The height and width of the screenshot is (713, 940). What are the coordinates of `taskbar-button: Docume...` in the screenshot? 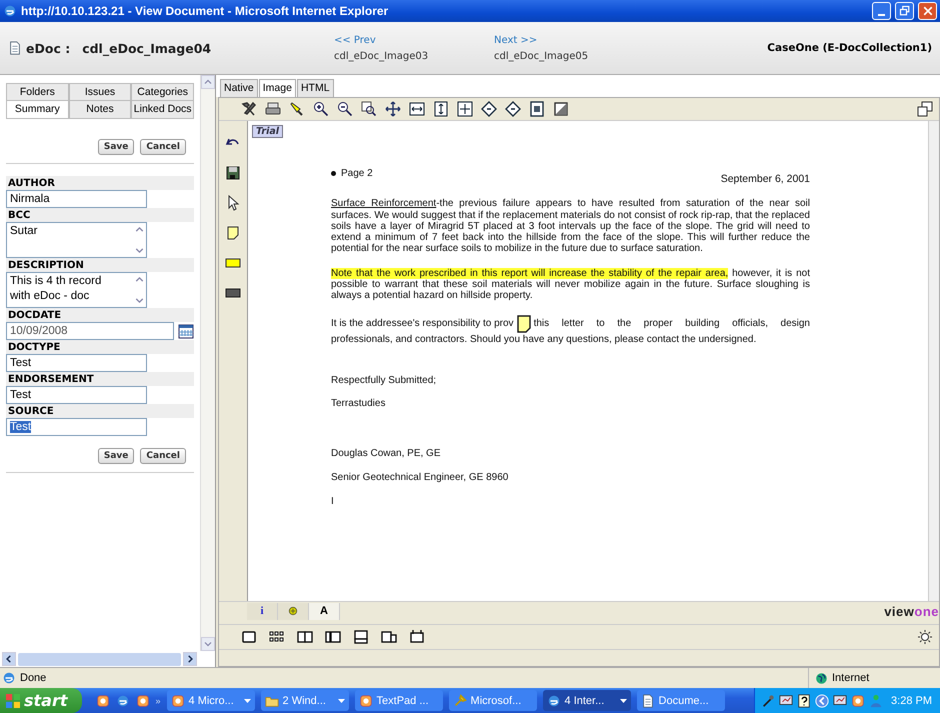 It's located at (680, 700).